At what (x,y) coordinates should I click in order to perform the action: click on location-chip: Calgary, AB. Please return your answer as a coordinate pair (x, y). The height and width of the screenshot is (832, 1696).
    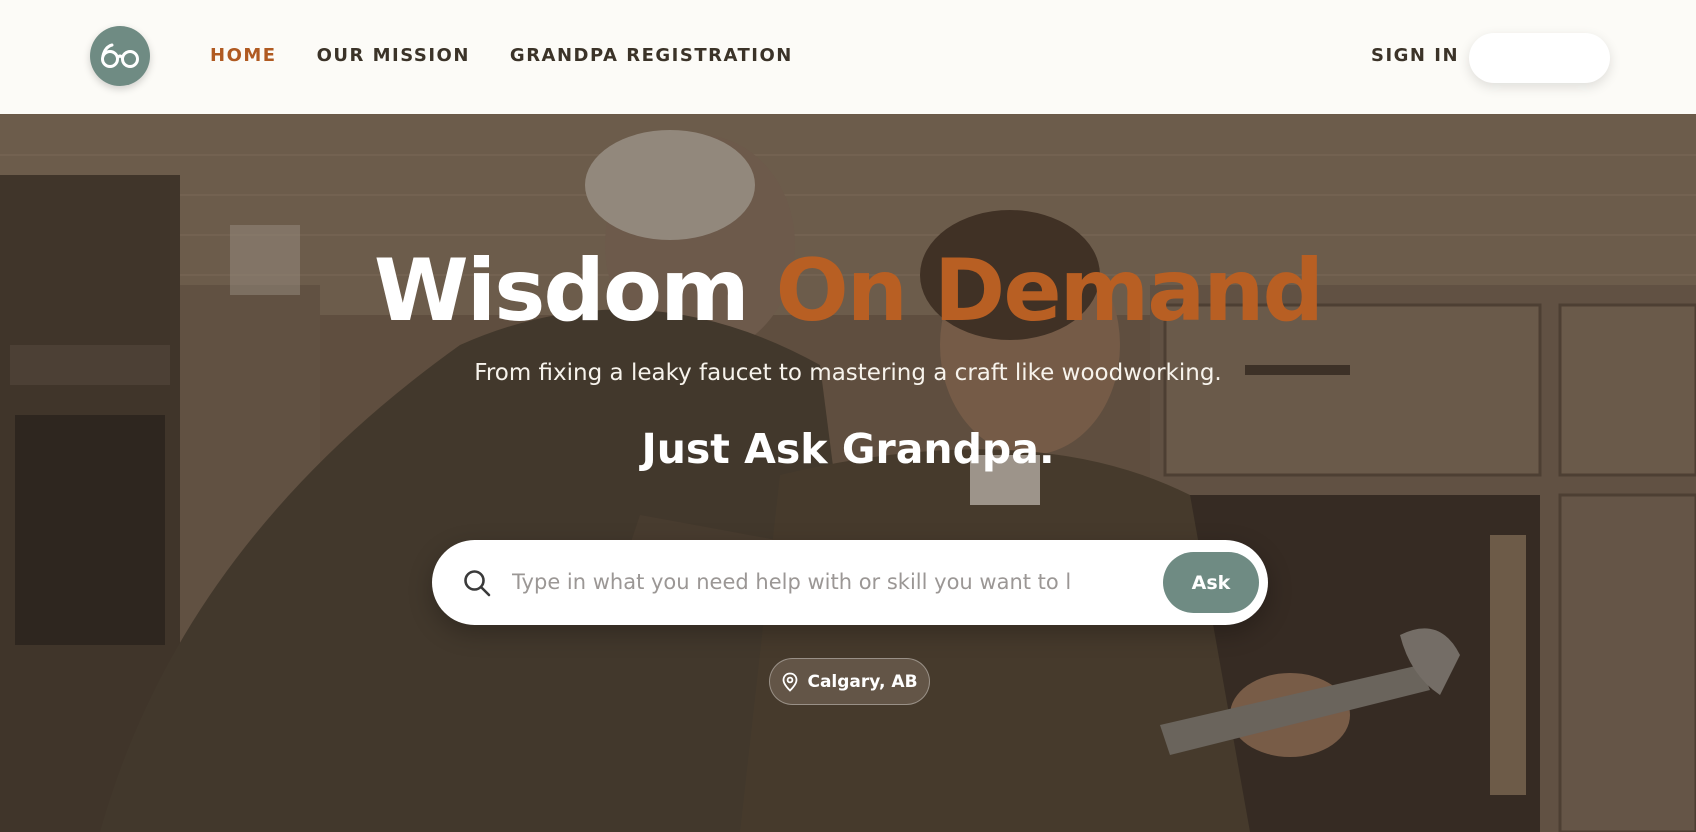
    Looking at the image, I should click on (849, 681).